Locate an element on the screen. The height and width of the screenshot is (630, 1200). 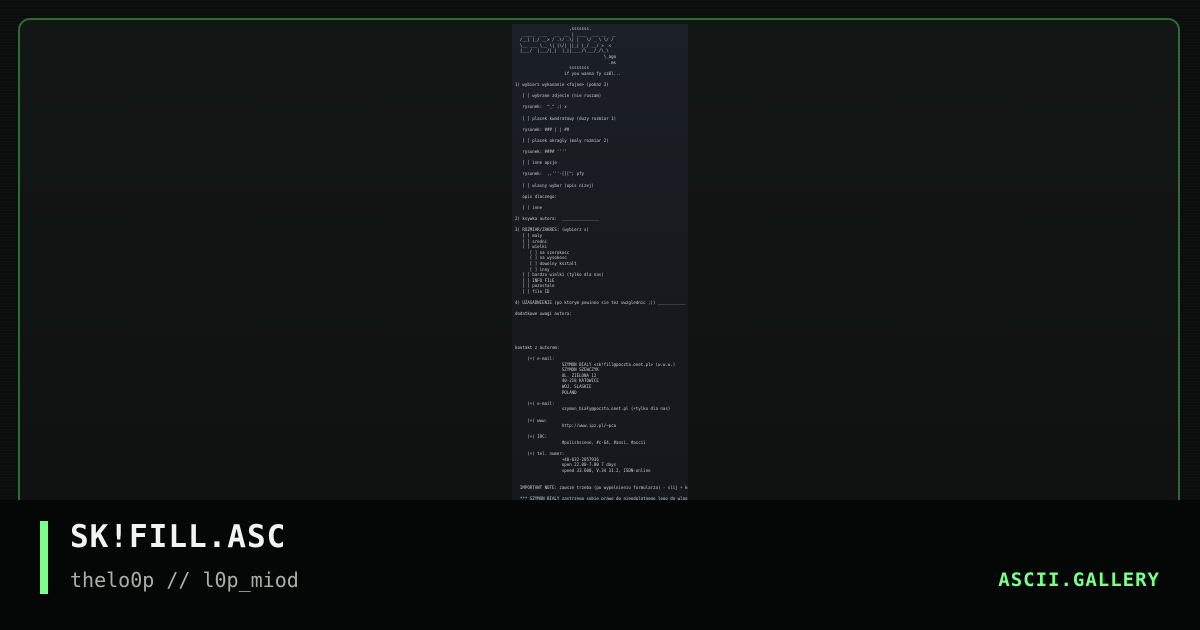
accent-bar is located at coordinates (44, 557).